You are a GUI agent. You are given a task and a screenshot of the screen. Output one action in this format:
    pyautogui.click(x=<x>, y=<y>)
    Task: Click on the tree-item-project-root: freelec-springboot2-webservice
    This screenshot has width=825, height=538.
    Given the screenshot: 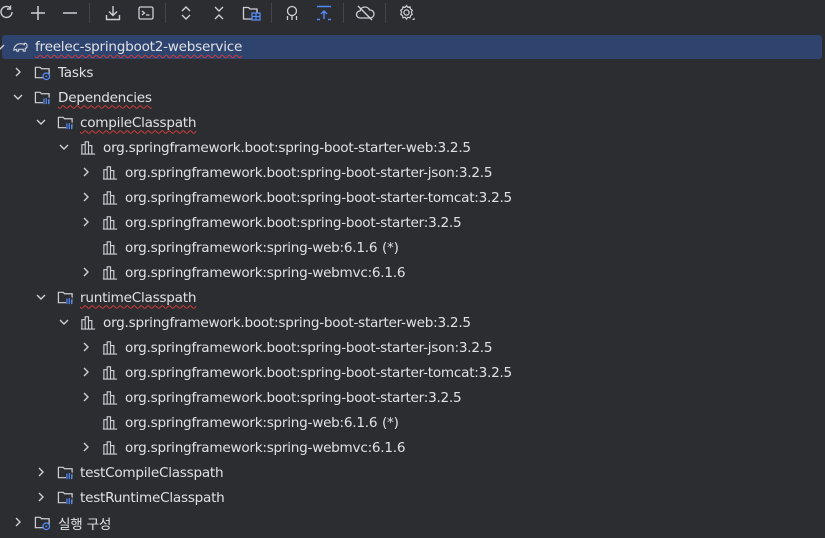 What is the action you would take?
    pyautogui.click(x=411, y=47)
    